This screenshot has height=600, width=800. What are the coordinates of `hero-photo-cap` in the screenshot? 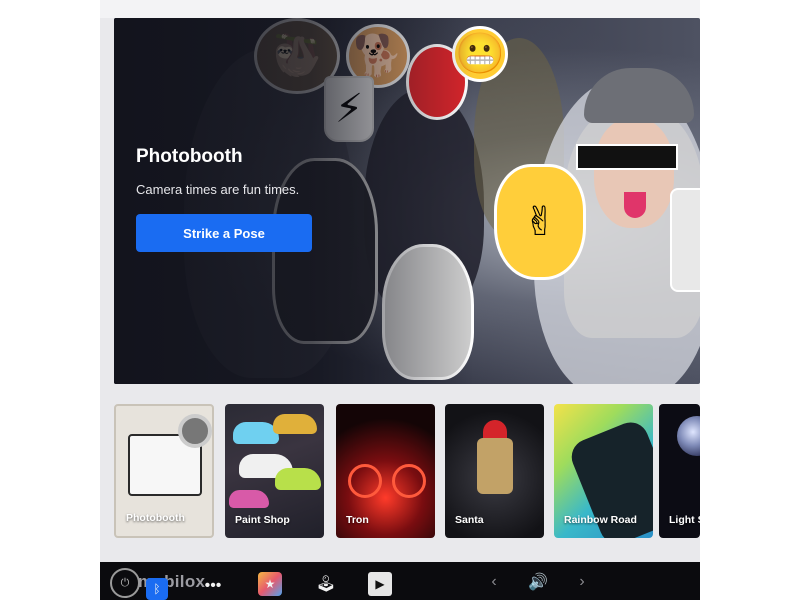 It's located at (639, 95).